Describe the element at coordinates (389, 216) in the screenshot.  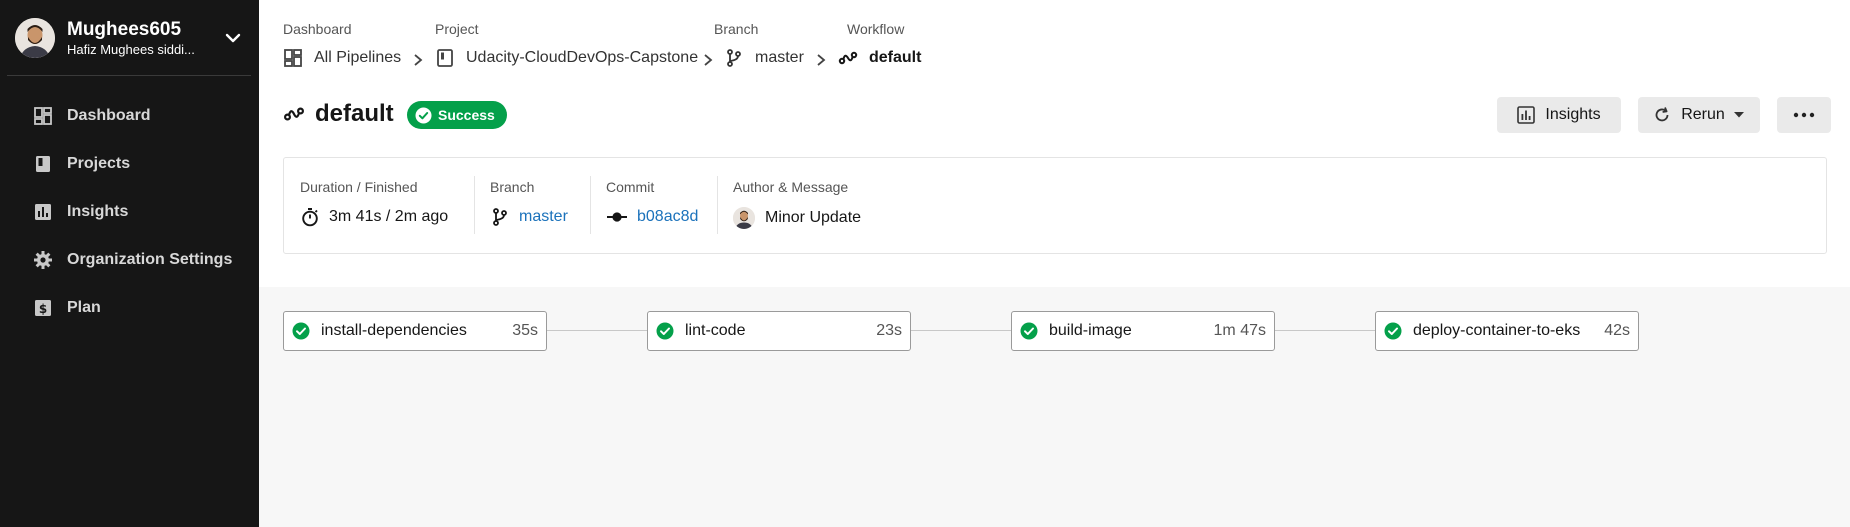
I see `duration-value: 3m 41s / 2m ago` at that location.